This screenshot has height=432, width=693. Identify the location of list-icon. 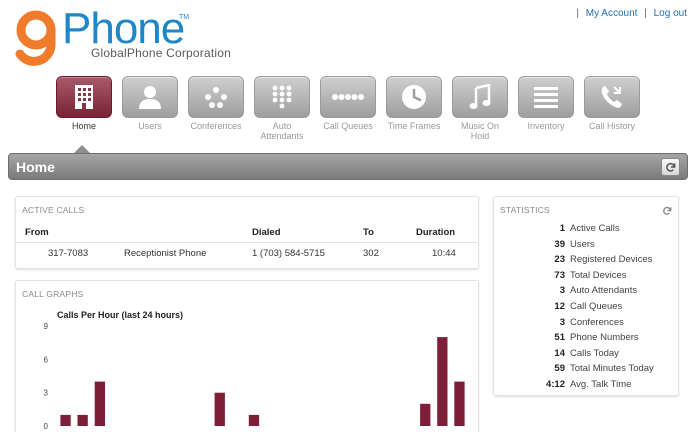
(546, 97).